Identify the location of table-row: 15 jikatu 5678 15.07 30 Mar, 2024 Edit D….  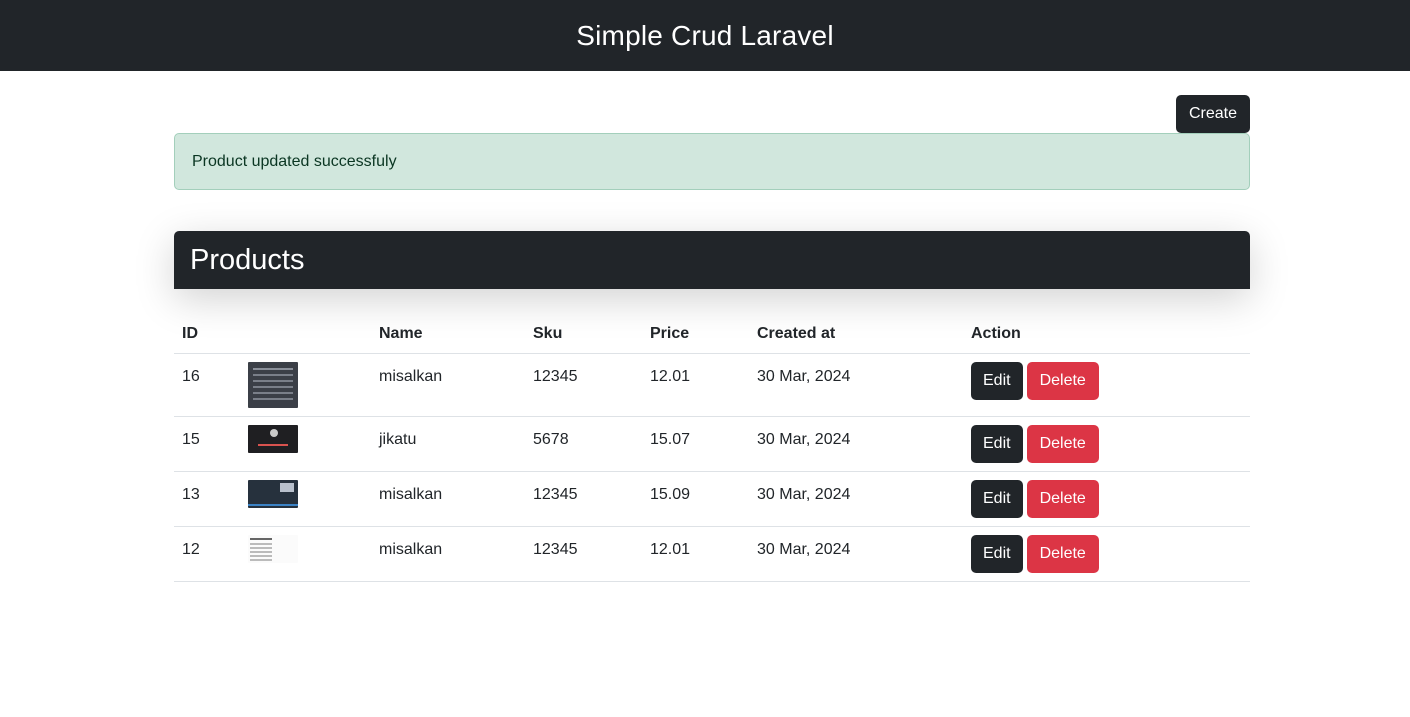
(712, 444).